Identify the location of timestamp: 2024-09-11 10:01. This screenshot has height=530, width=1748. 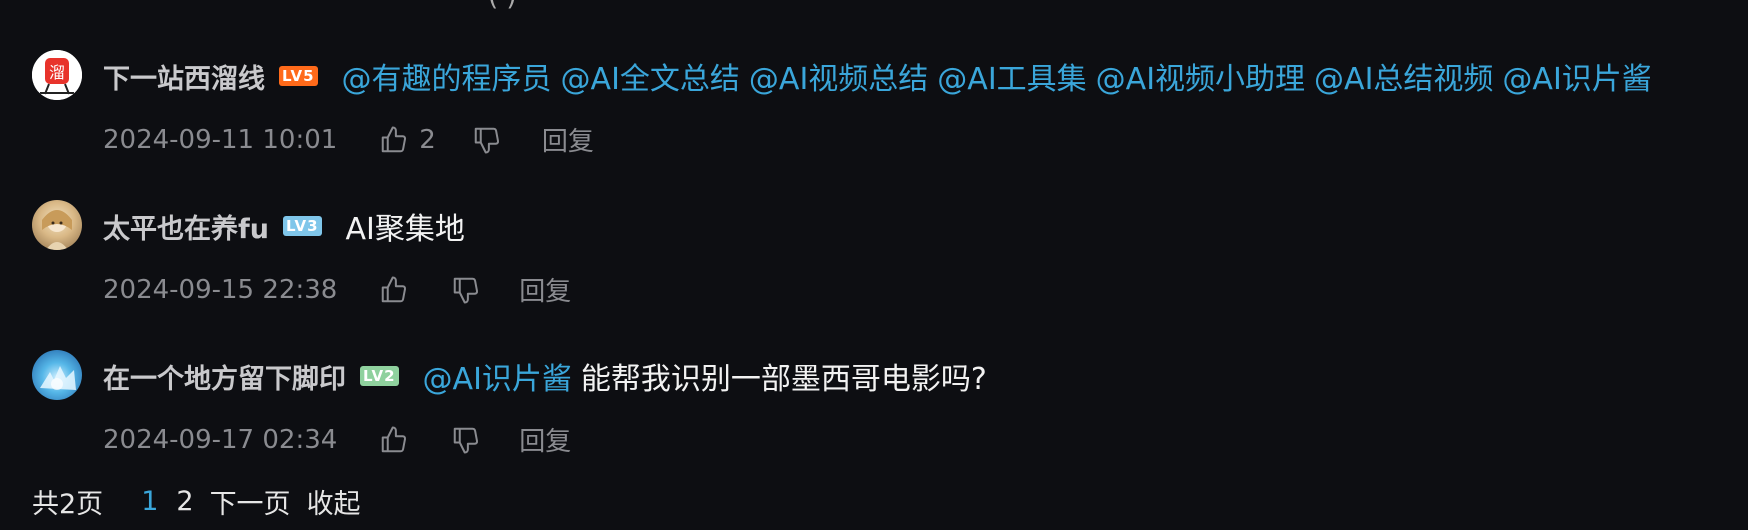
(220, 139).